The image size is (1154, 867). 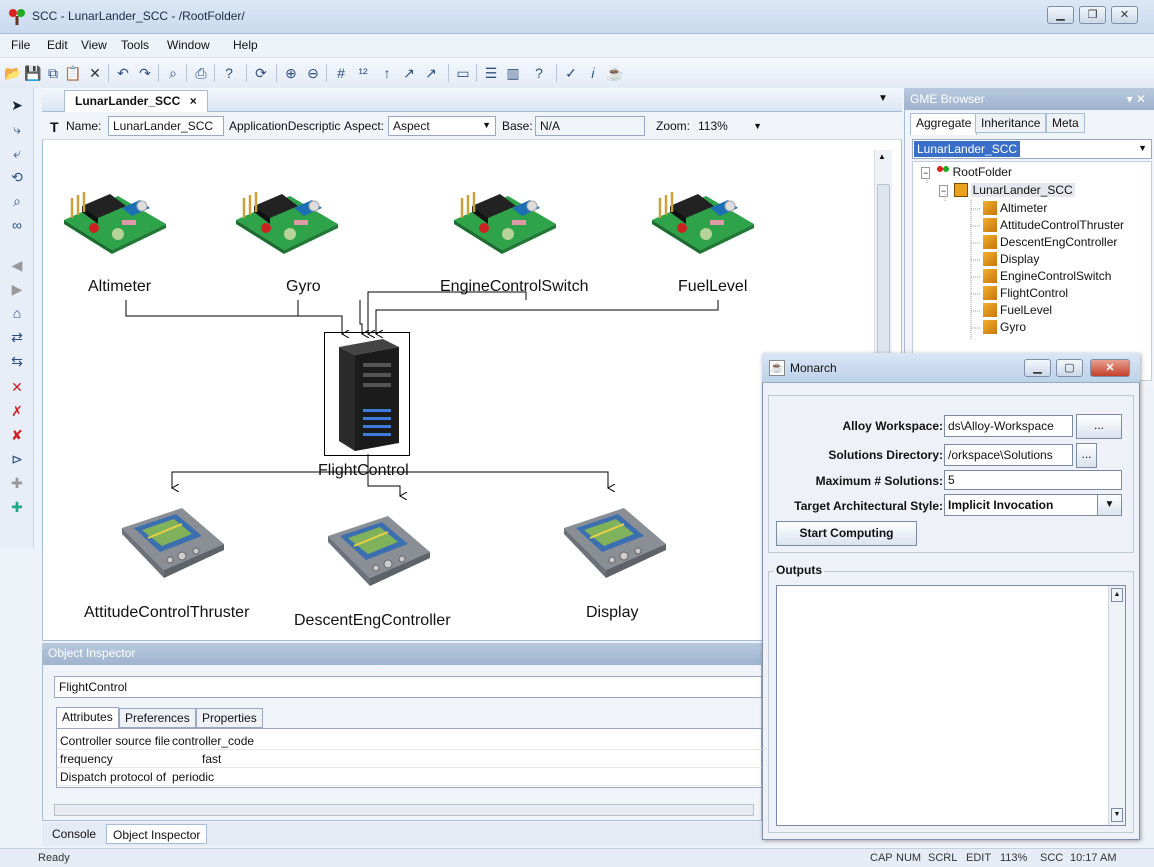 What do you see at coordinates (1136, 99) in the screenshot?
I see `panel-options-icon: ▾ ✕` at bounding box center [1136, 99].